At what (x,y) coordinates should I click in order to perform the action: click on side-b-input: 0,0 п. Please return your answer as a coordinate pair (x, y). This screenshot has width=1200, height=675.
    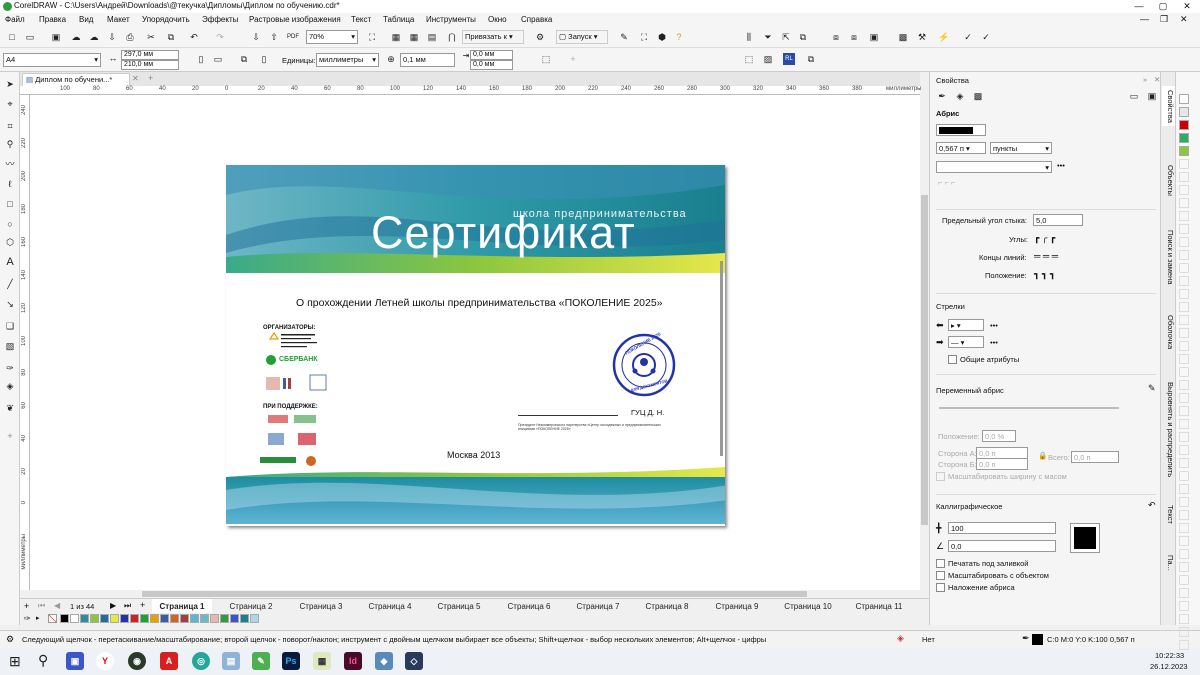
    Looking at the image, I should click on (1002, 464).